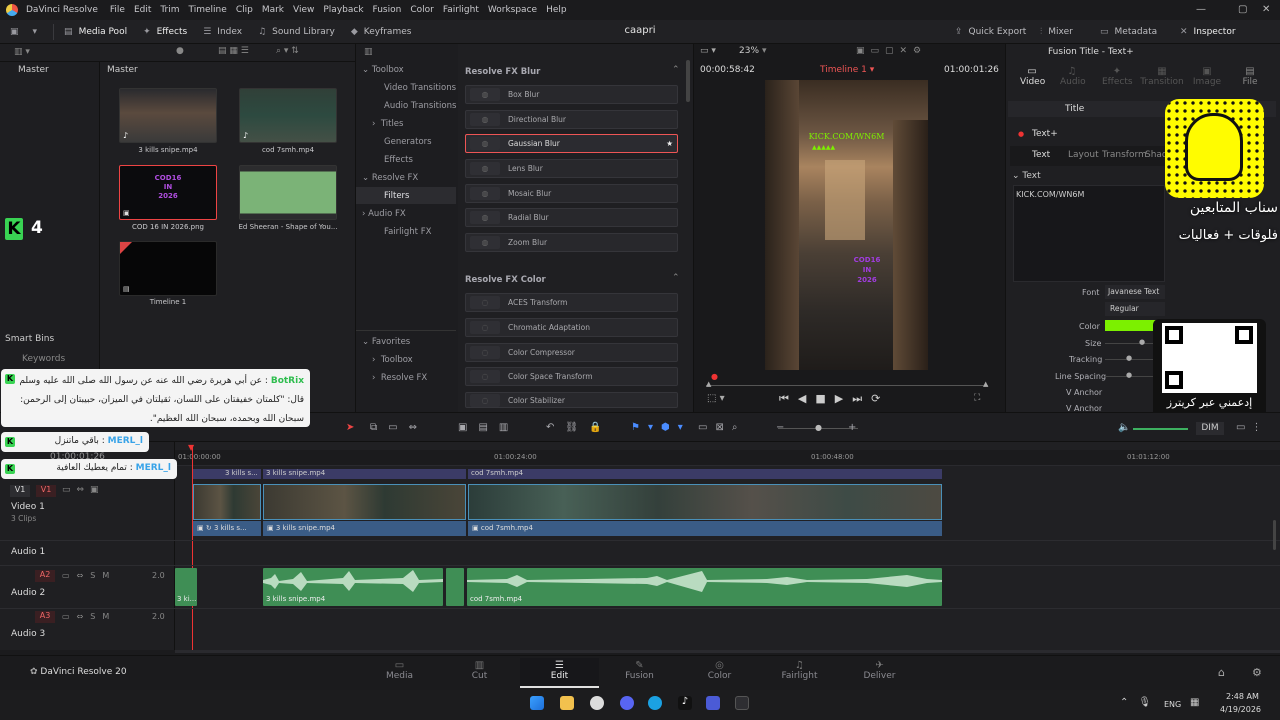  I want to click on font-select: Javanese Text, so click(1135, 292).